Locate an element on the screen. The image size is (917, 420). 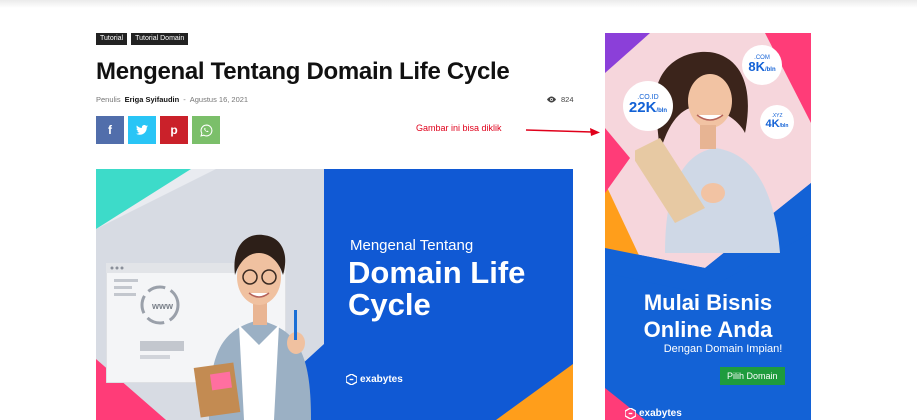
pilih-domain-button: Pilih Domain is located at coordinates (752, 376).